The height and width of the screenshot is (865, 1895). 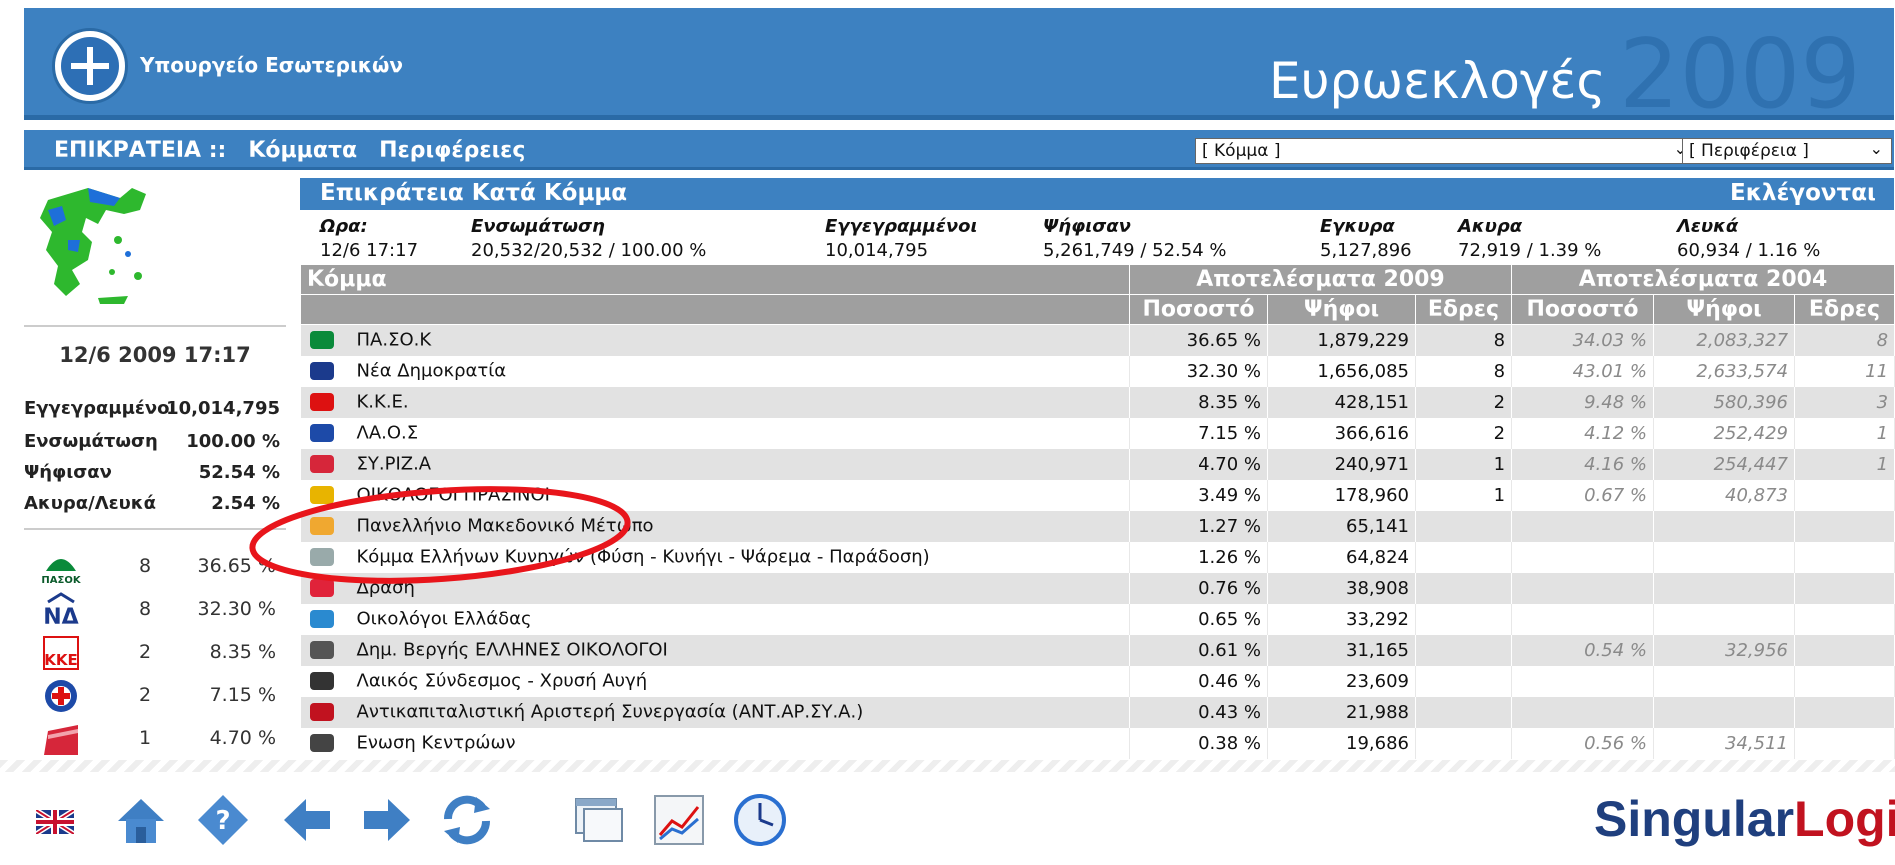 I want to click on nav-regions-link: Περιφέρειες, so click(x=452, y=150).